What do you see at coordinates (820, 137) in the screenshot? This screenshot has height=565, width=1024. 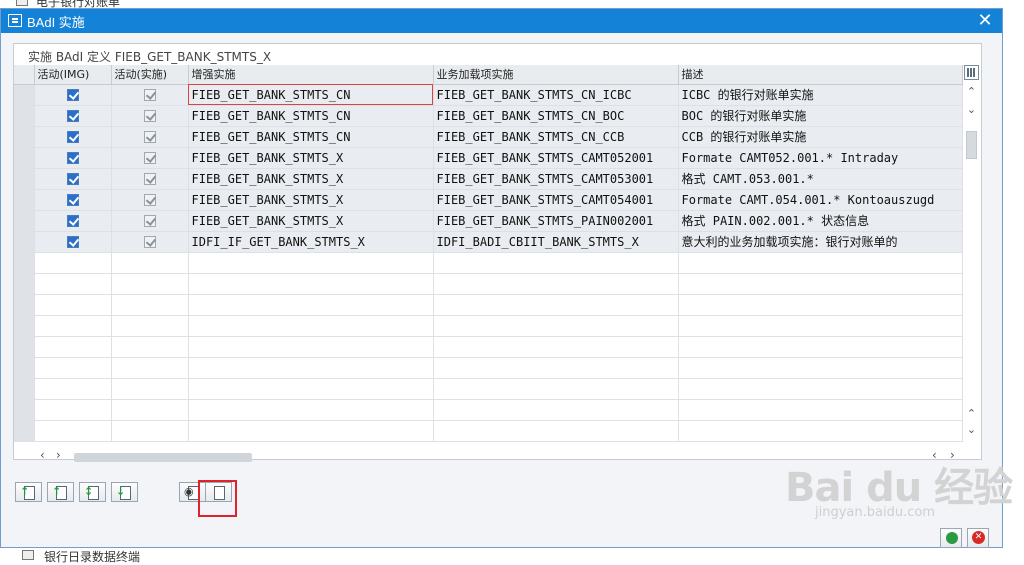 I see `description-cell: CCB 的银行对账单实施` at bounding box center [820, 137].